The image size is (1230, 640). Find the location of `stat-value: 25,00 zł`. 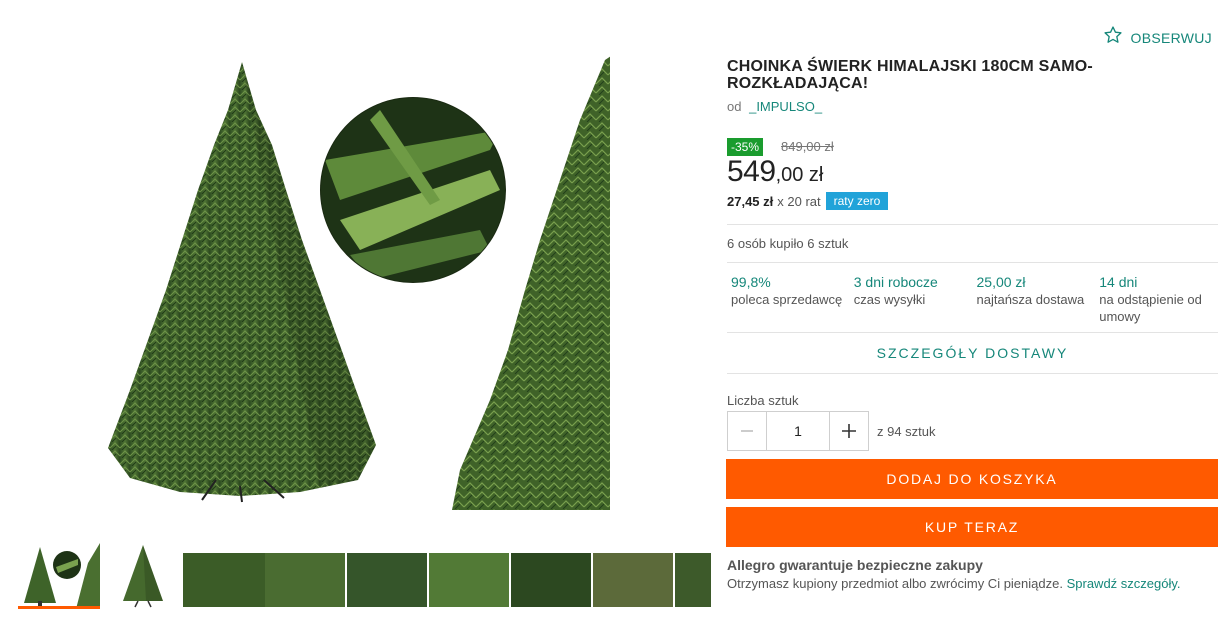

stat-value: 25,00 zł is located at coordinates (1001, 282).